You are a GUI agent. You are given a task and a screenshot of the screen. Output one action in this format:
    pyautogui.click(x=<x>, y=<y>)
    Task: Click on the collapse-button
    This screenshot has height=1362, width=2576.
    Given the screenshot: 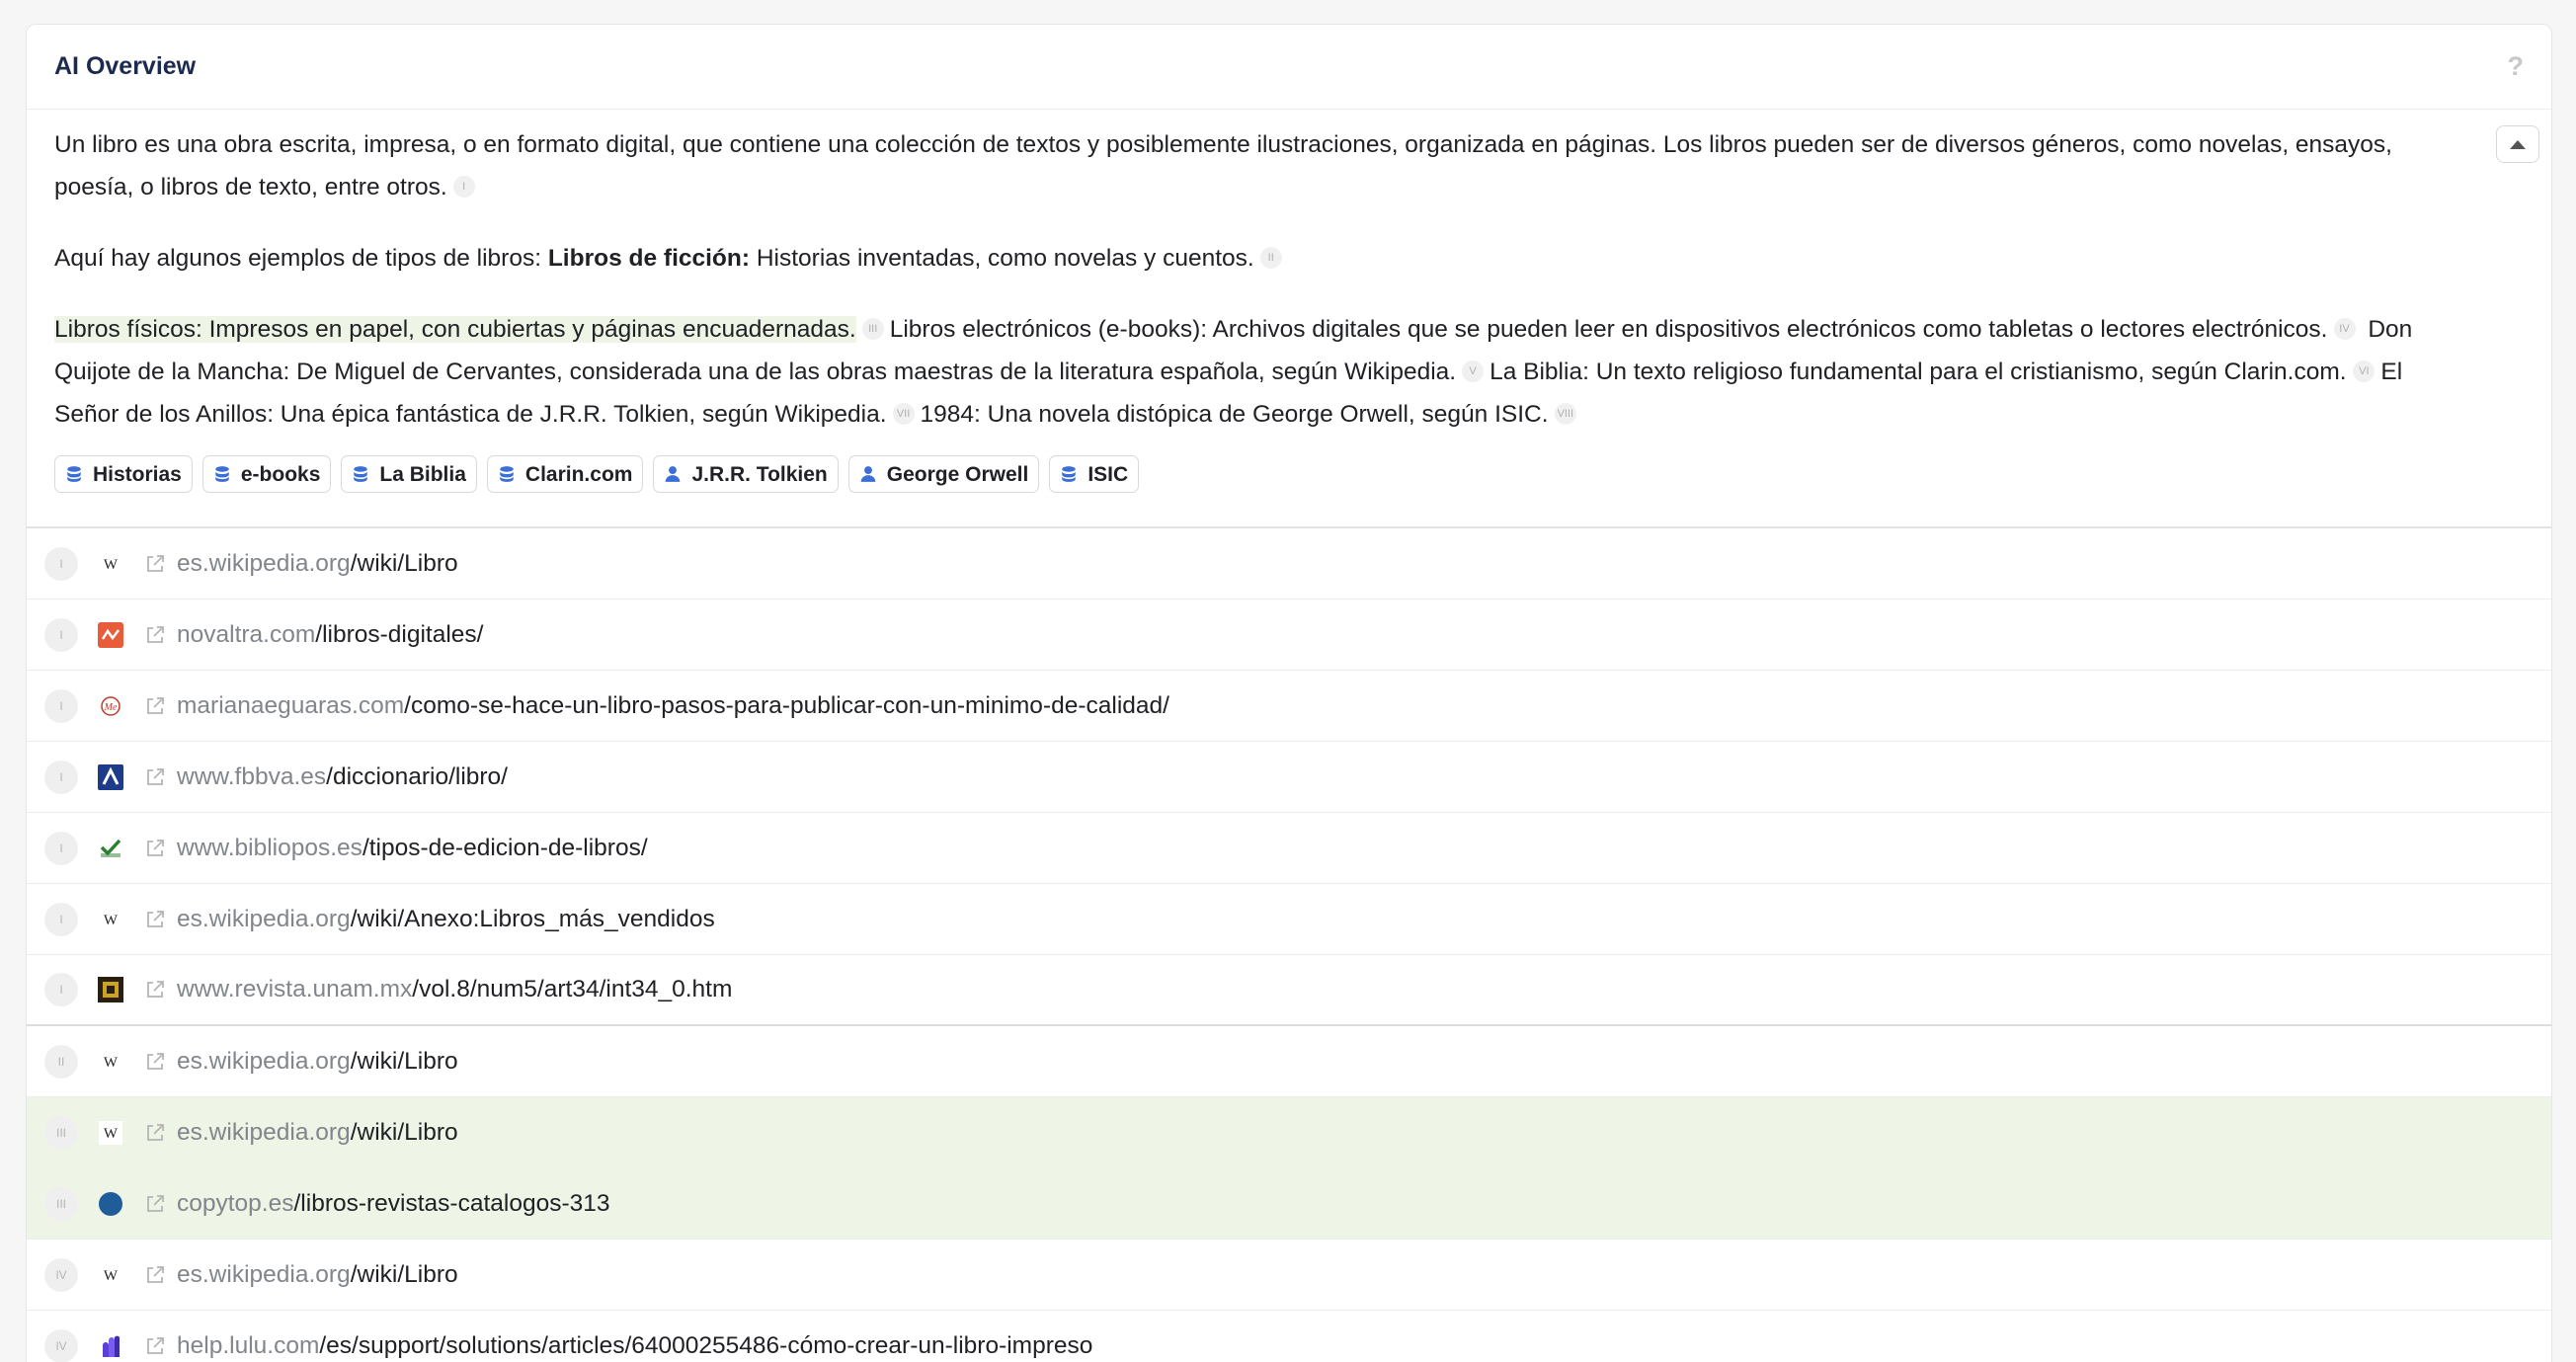 What is the action you would take?
    pyautogui.click(x=2517, y=144)
    